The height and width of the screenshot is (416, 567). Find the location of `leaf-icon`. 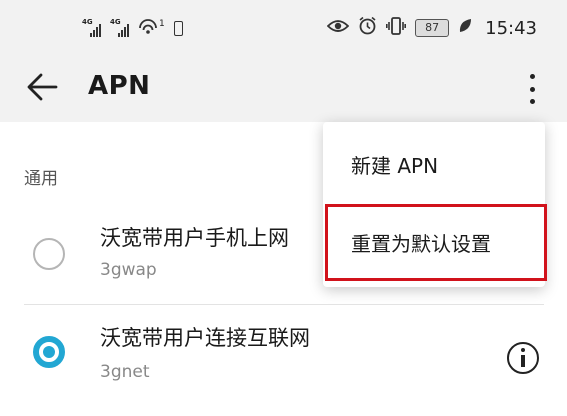

leaf-icon is located at coordinates (465, 28).